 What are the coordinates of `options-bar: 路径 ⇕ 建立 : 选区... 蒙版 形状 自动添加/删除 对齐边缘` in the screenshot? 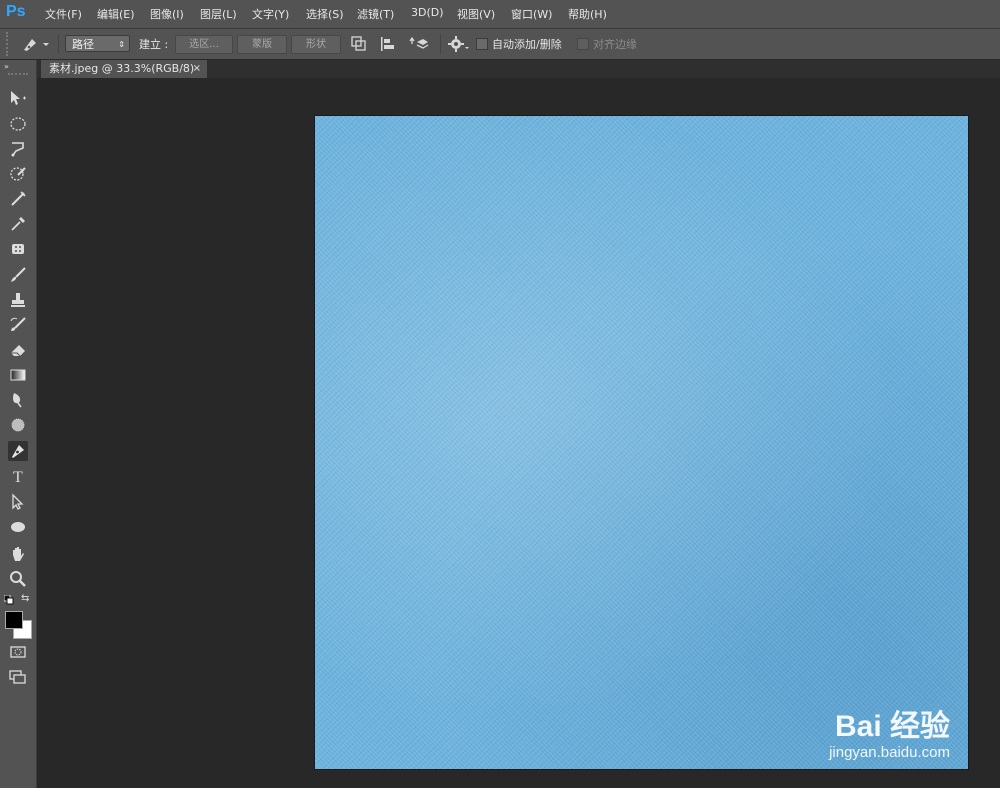 It's located at (500, 44).